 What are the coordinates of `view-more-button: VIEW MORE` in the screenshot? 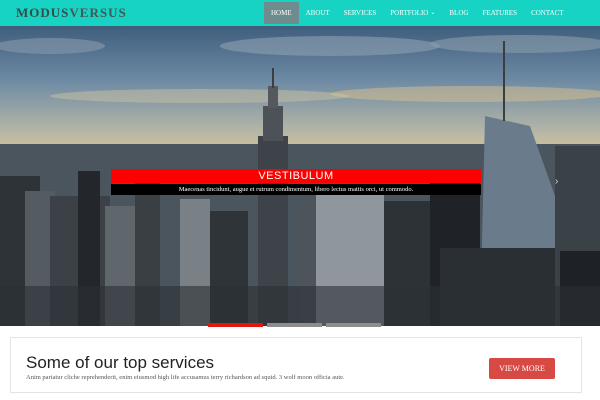 It's located at (522, 368).